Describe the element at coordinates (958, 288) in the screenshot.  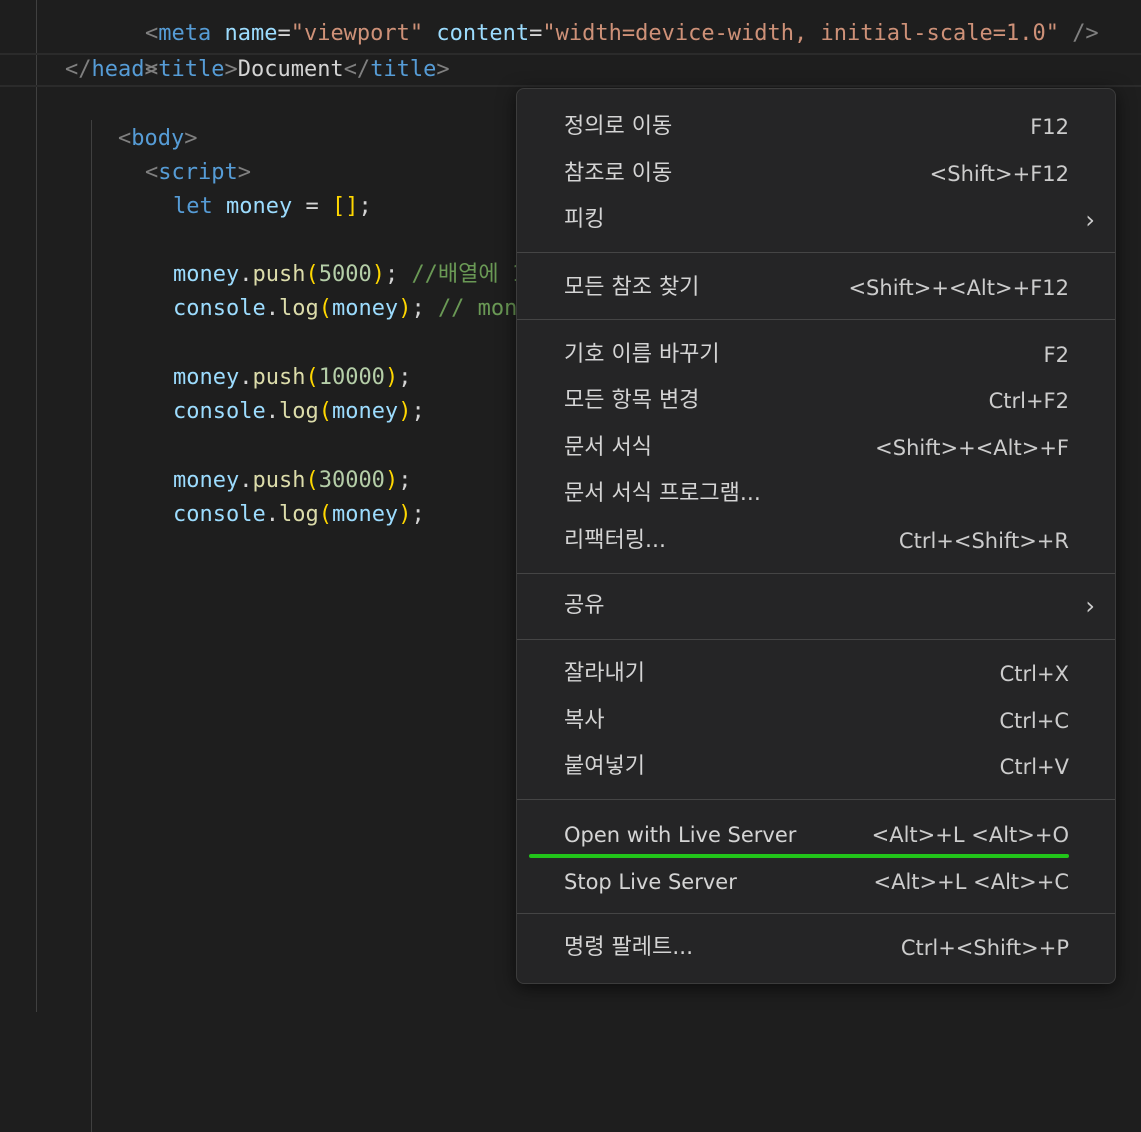
I see `menu-item-shortcut: <Shift>+<Alt>+F12` at that location.